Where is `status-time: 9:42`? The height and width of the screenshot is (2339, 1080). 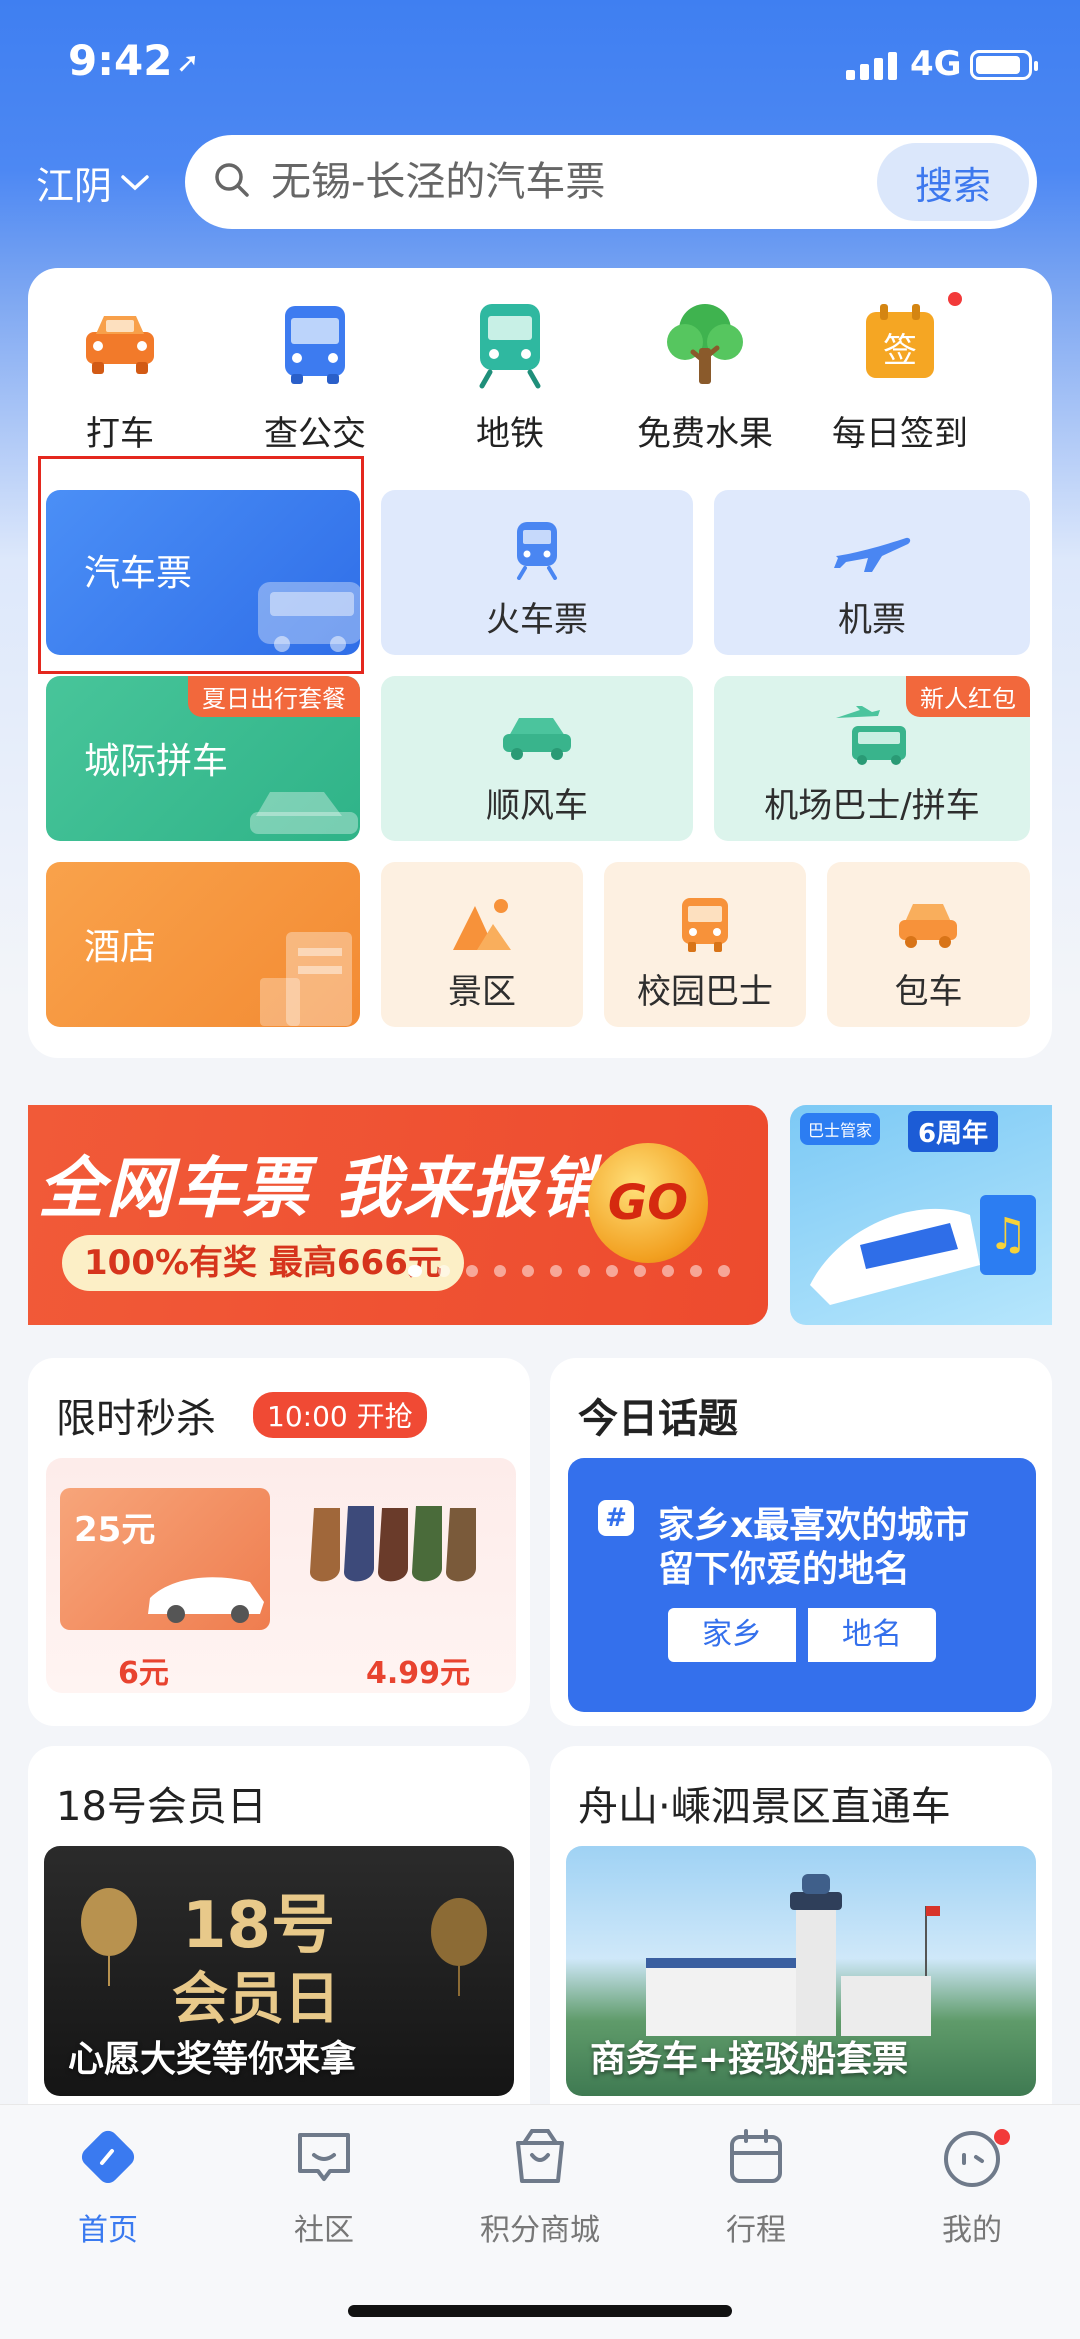
status-time: 9:42 is located at coordinates (120, 60).